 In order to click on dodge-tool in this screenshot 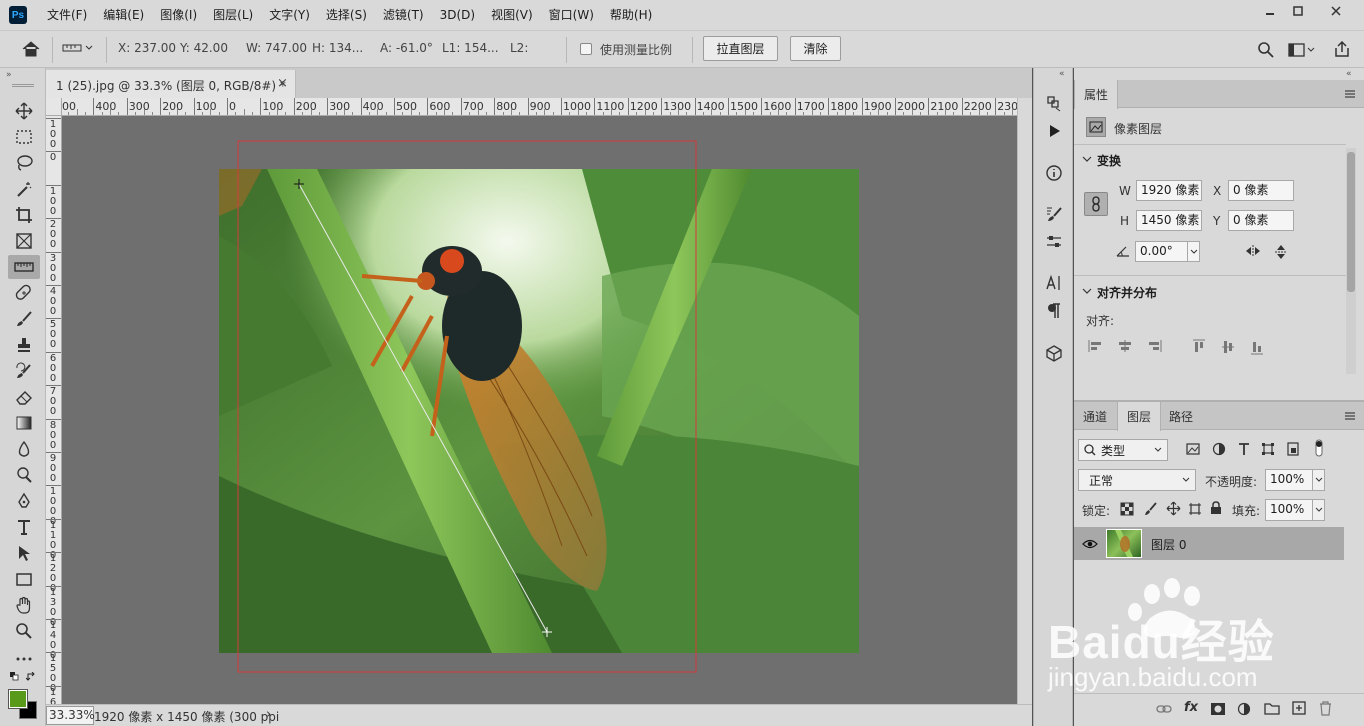, I will do `click(24, 475)`.